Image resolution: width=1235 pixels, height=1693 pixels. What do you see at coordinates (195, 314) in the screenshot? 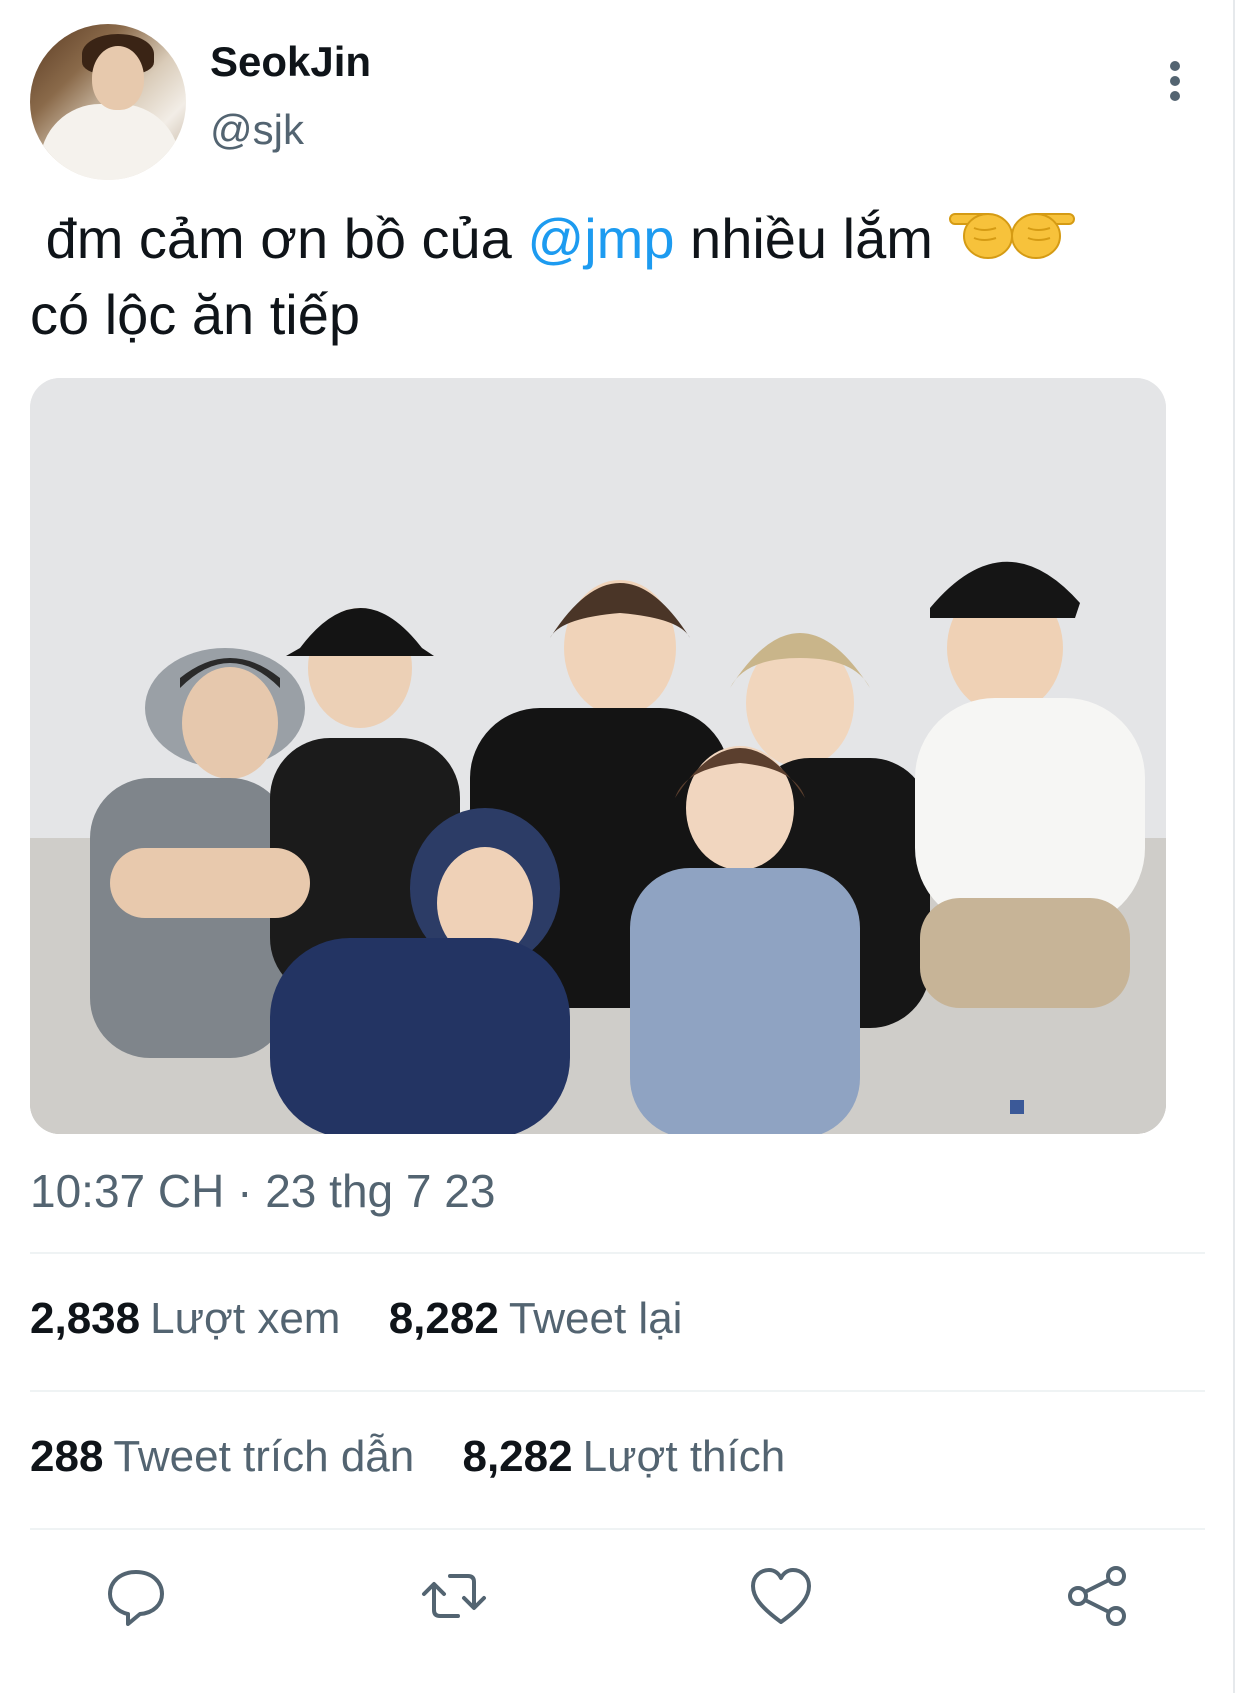
I see `tweet-text-line-2: có lộc ăn tiếp` at bounding box center [195, 314].